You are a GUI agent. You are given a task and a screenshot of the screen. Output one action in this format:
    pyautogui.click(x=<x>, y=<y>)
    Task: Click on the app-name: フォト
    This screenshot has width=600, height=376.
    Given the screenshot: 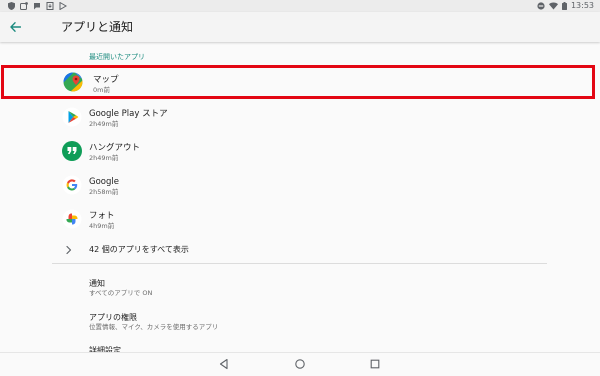 What is the action you would take?
    pyautogui.click(x=102, y=216)
    